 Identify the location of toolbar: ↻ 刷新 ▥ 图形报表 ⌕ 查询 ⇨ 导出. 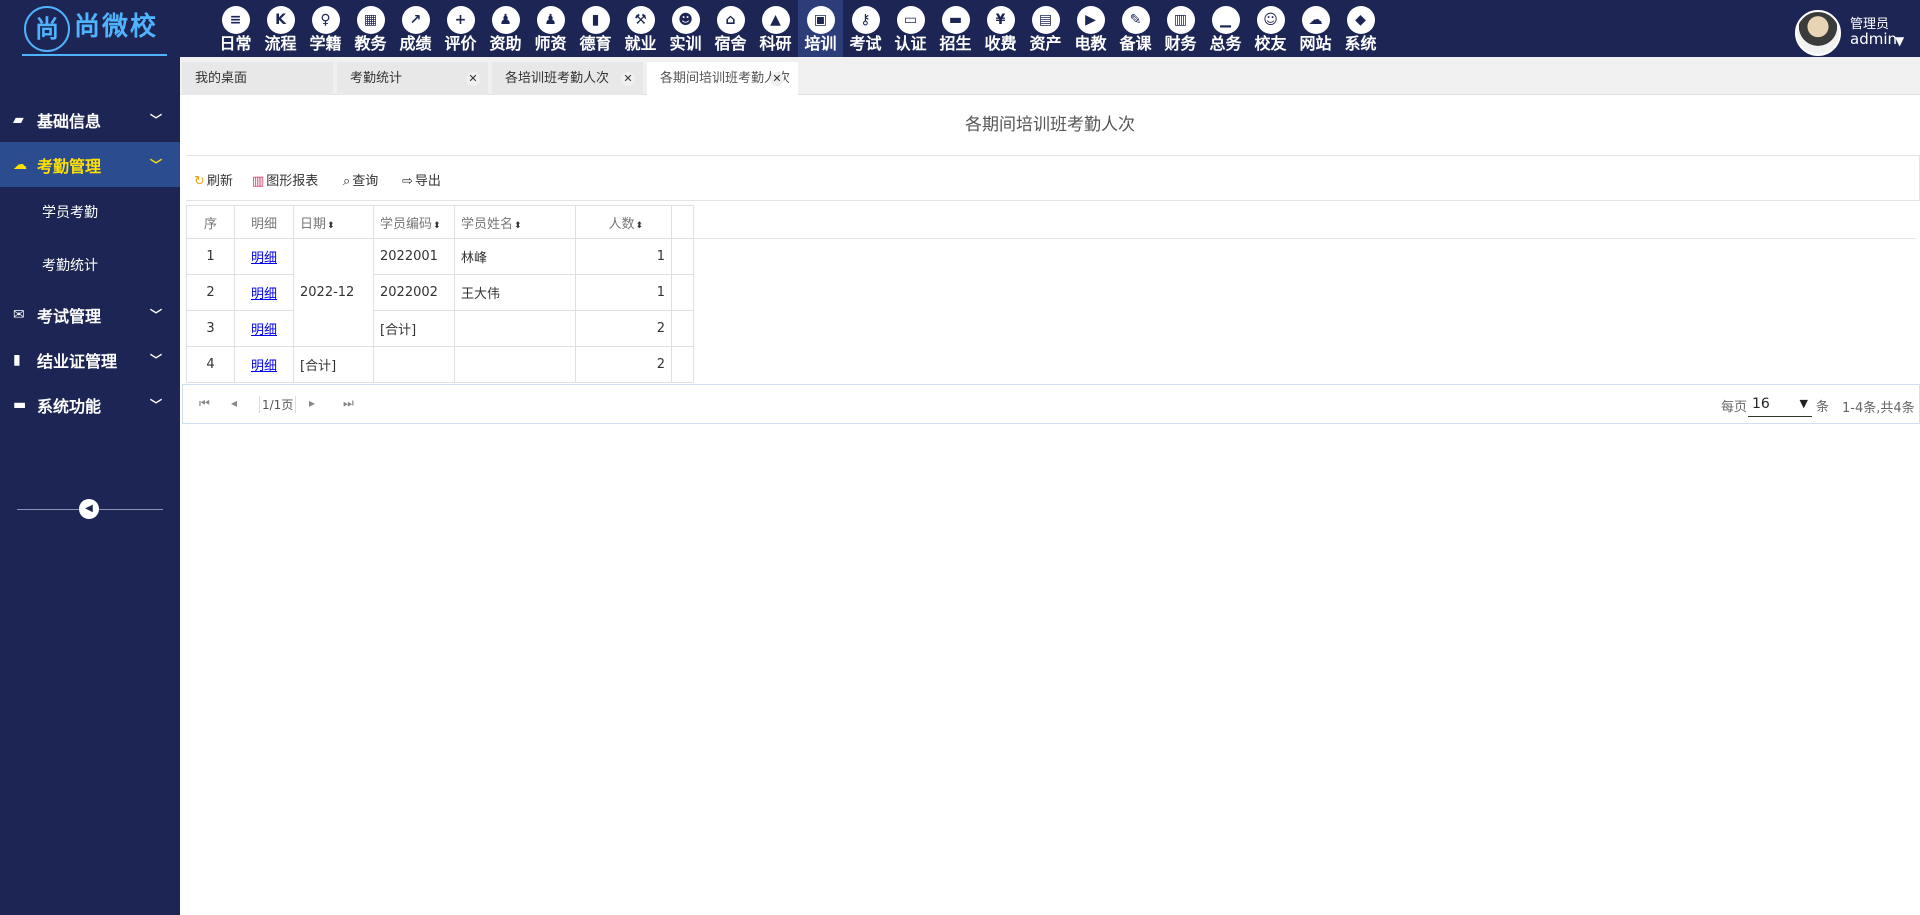
(1053, 178).